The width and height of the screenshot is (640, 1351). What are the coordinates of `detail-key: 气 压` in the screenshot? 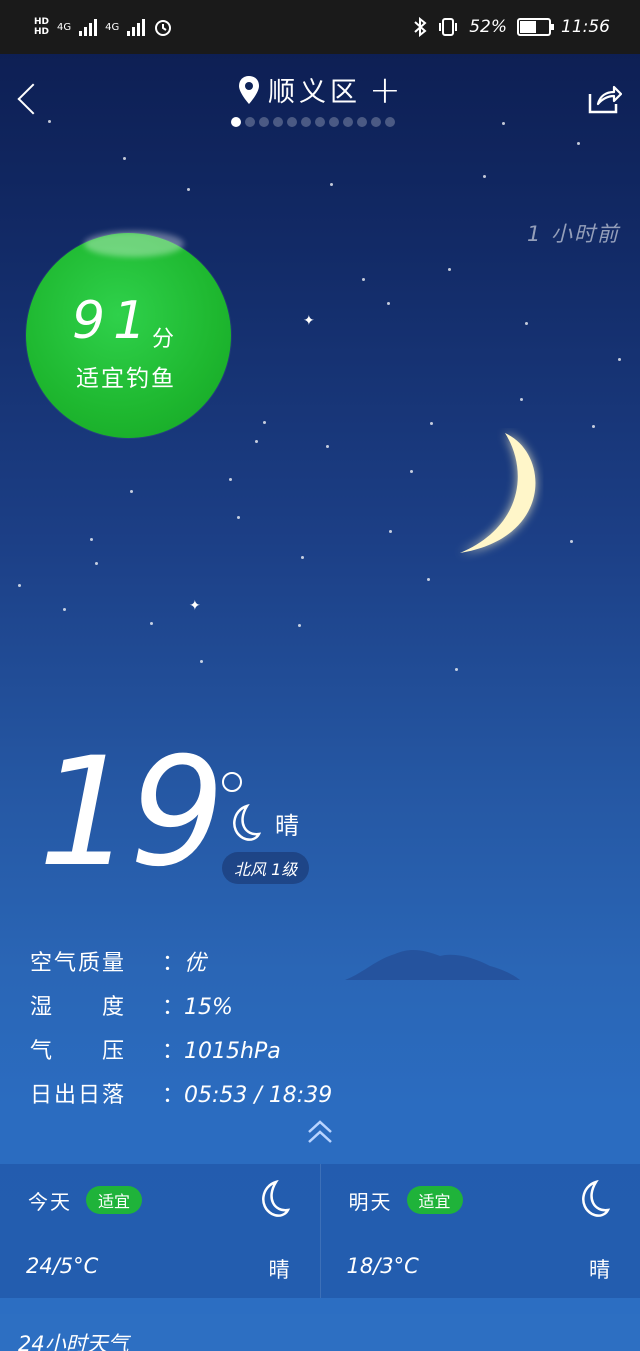 It's located at (78, 1051).